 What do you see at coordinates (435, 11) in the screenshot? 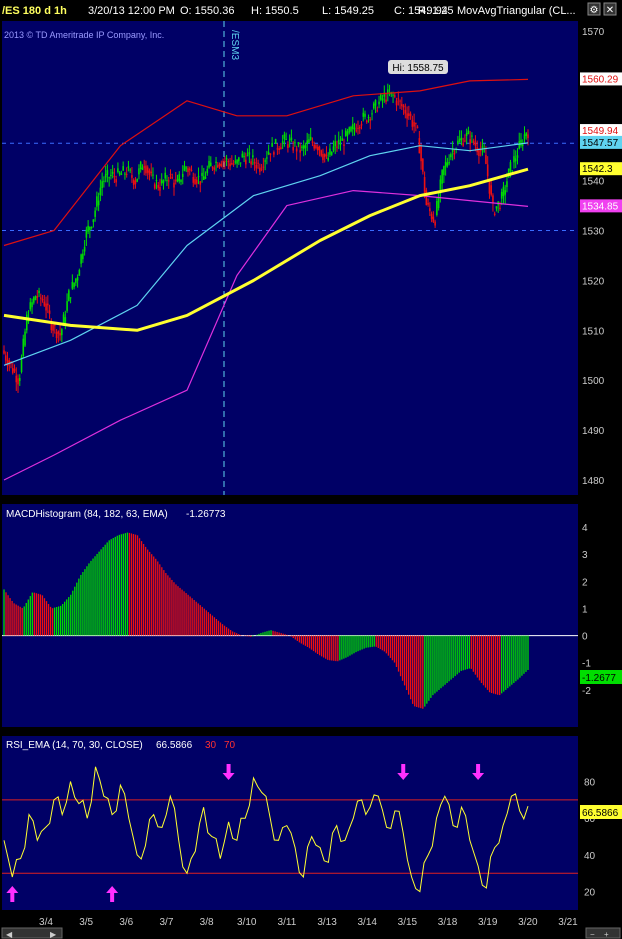
I see `header-range: R: 1.25` at bounding box center [435, 11].